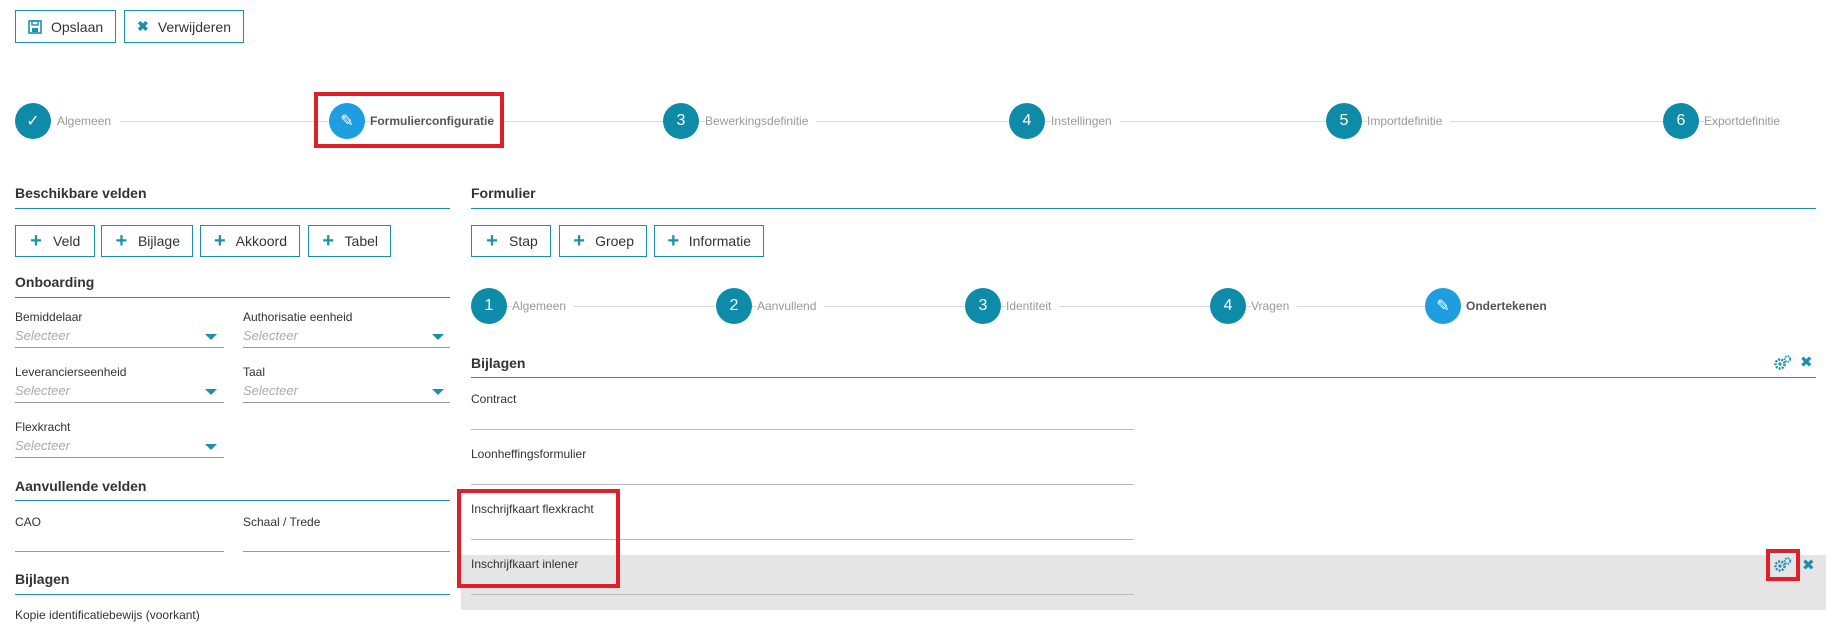 This screenshot has height=629, width=1832. Describe the element at coordinates (35, 26) in the screenshot. I see `floppy-disk-icon` at that location.